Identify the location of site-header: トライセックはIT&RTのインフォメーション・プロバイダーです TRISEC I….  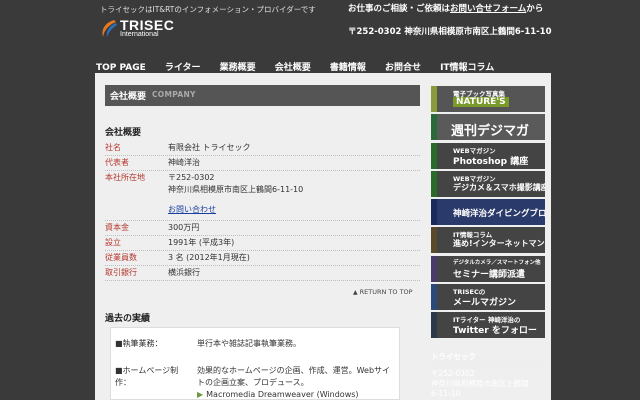
(320, 24).